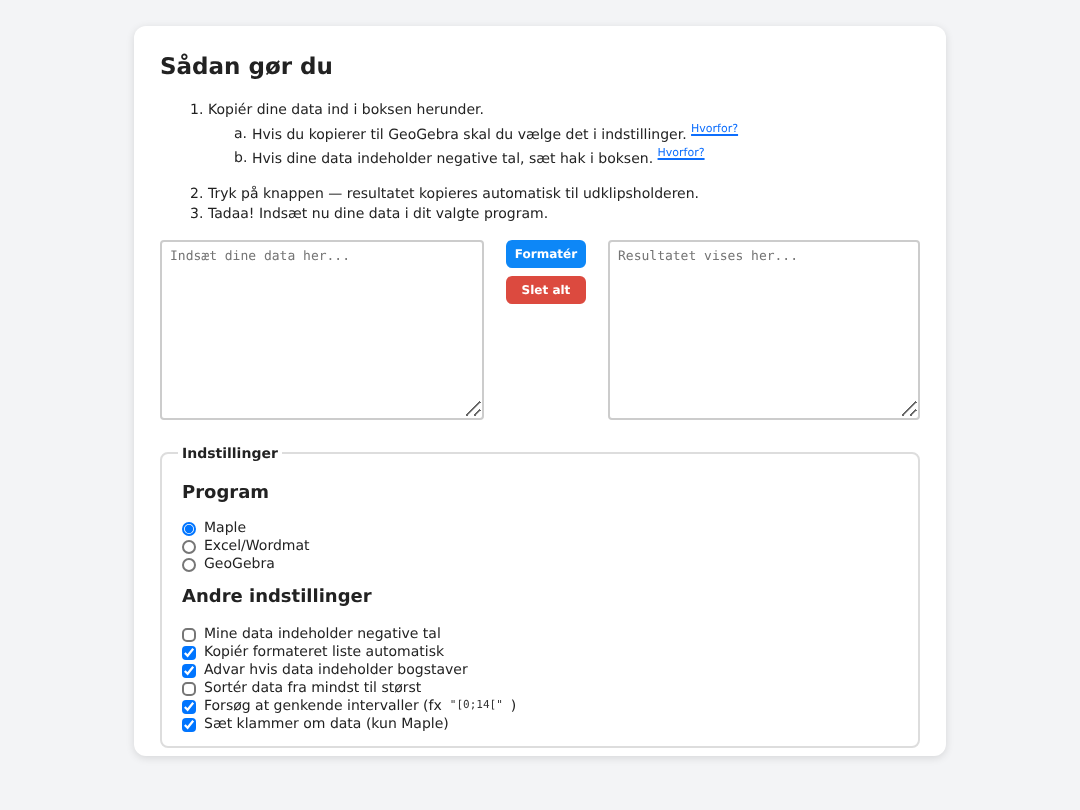 Image resolution: width=1080 pixels, height=810 pixels. What do you see at coordinates (247, 68) in the screenshot?
I see `page-title: Sådan gør du` at bounding box center [247, 68].